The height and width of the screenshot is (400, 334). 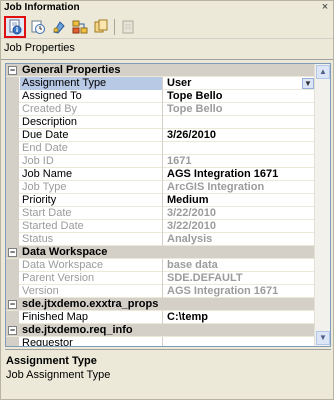 I want to click on property-row: Created By Tope Bello, so click(x=160, y=109).